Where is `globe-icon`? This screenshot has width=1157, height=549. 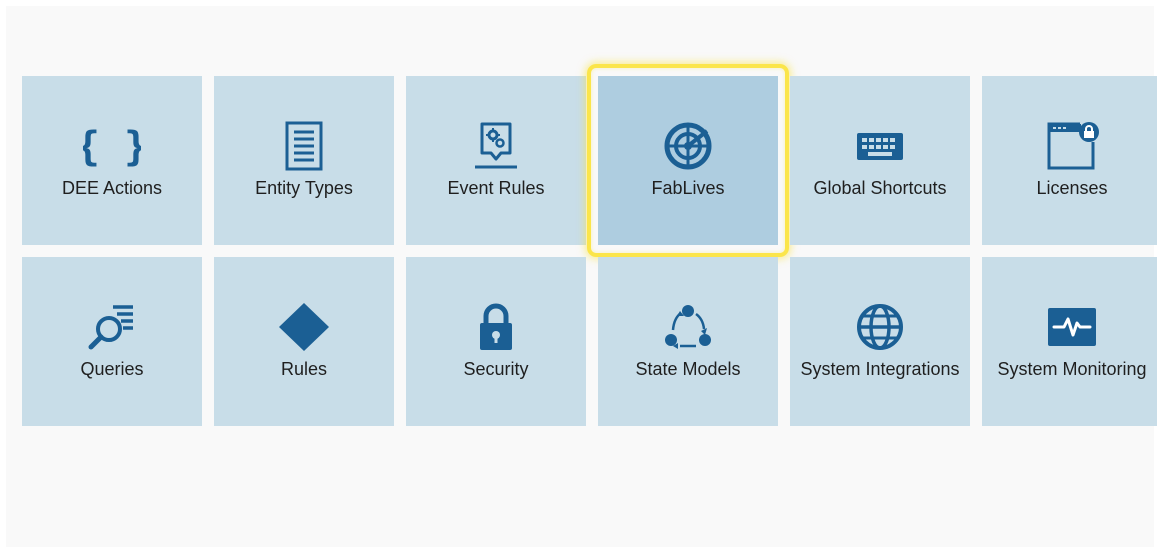
globe-icon is located at coordinates (880, 327).